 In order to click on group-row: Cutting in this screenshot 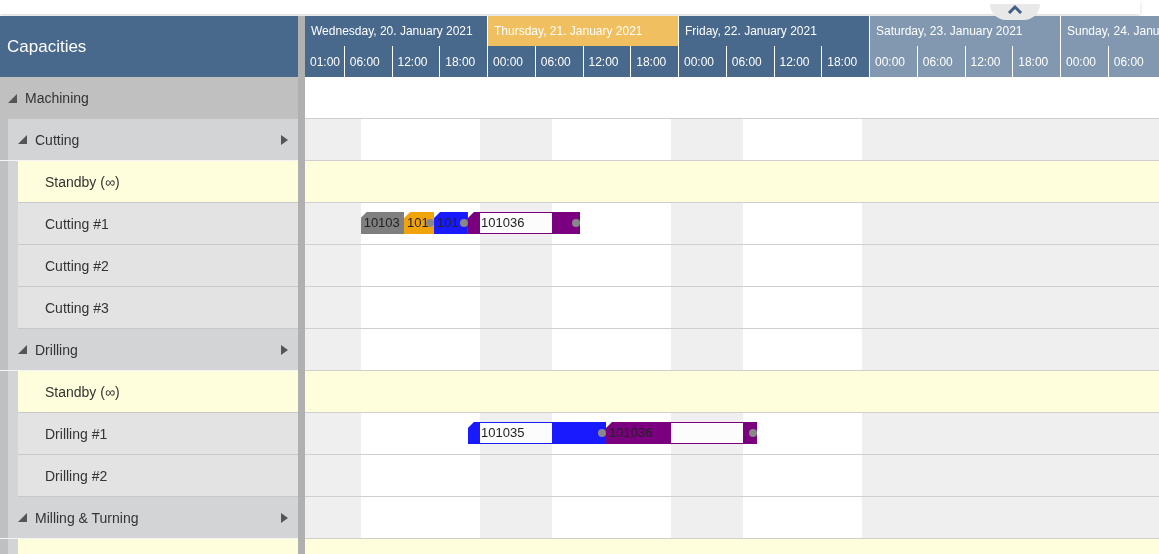, I will do `click(149, 140)`.